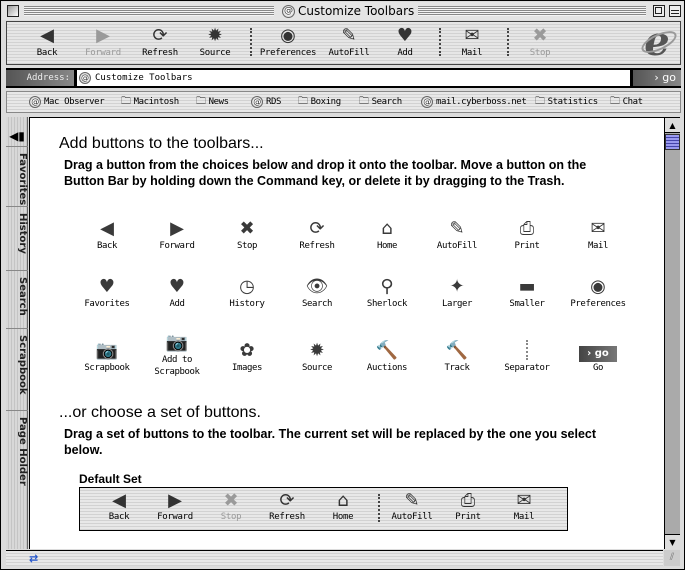 The image size is (685, 570). Describe the element at coordinates (598, 246) in the screenshot. I see `choice-label: Mail` at that location.